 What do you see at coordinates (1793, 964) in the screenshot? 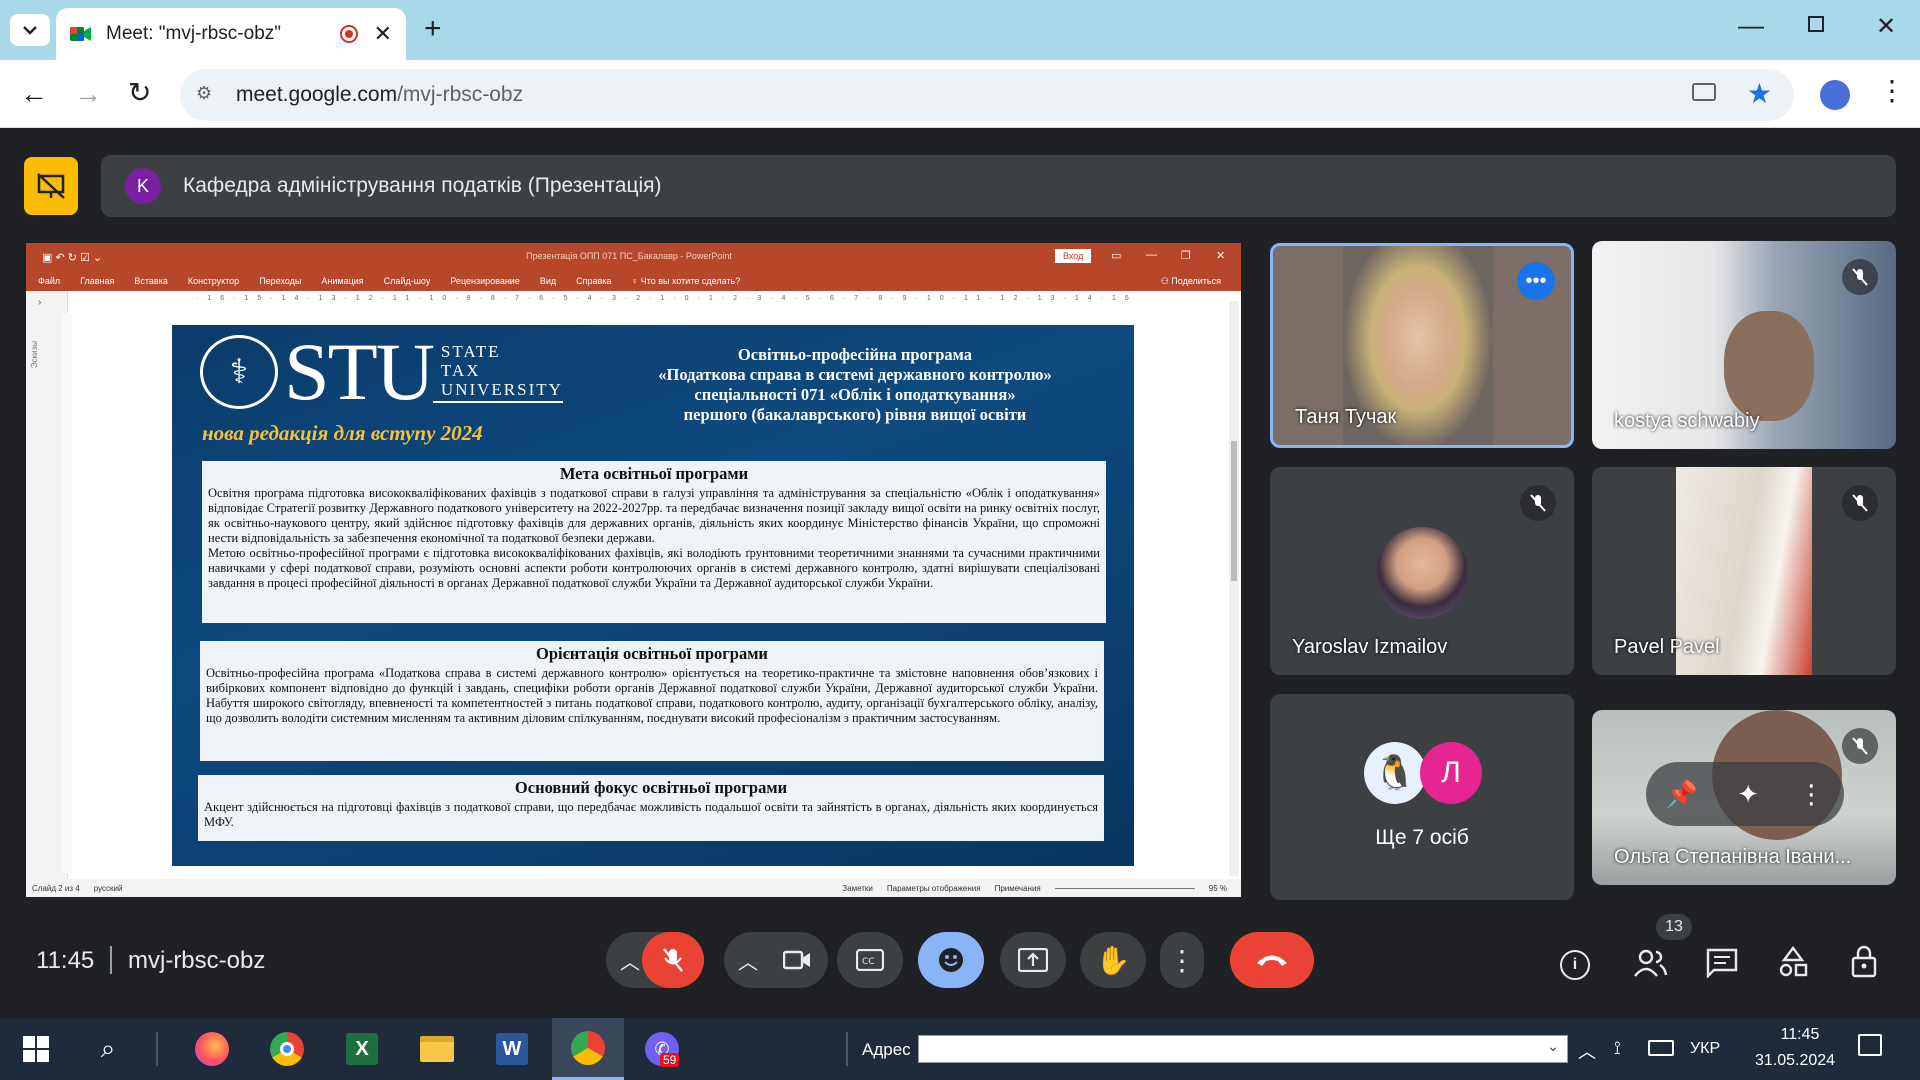
I see `activities-button` at bounding box center [1793, 964].